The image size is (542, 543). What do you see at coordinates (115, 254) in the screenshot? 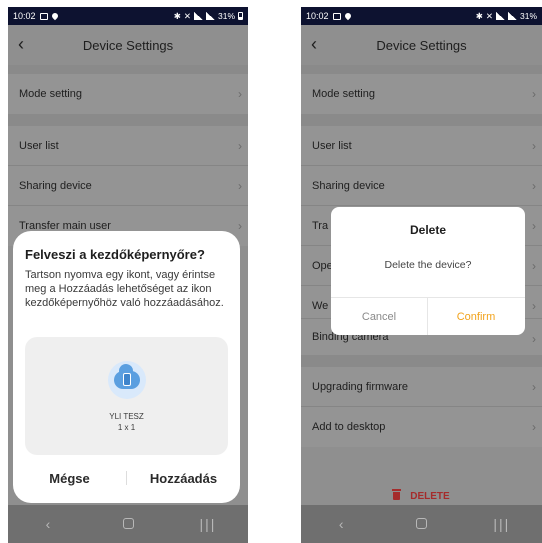
I see `sheet-title: Felveszi a kezdőképernyőre?` at bounding box center [115, 254].